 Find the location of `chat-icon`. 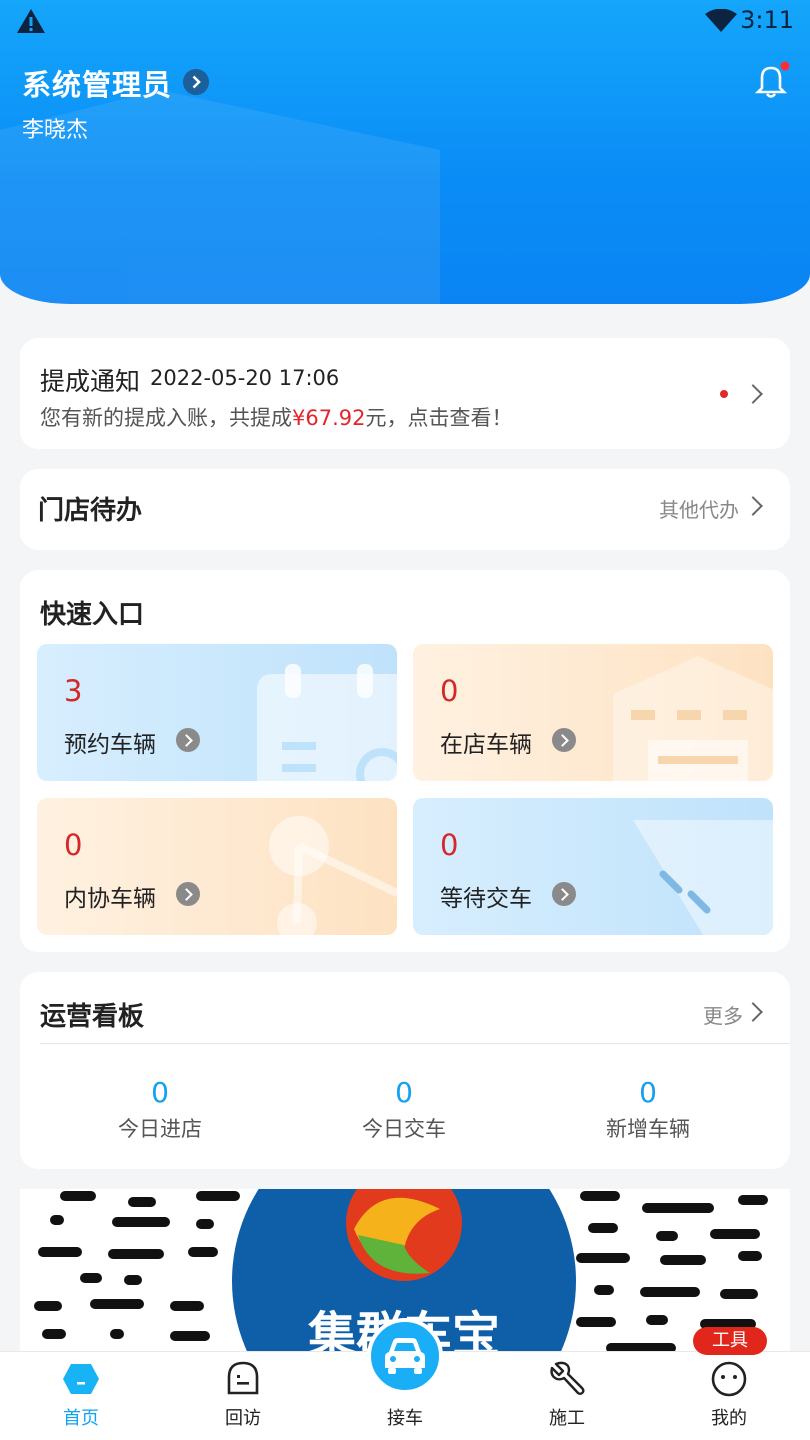

chat-icon is located at coordinates (243, 1378).